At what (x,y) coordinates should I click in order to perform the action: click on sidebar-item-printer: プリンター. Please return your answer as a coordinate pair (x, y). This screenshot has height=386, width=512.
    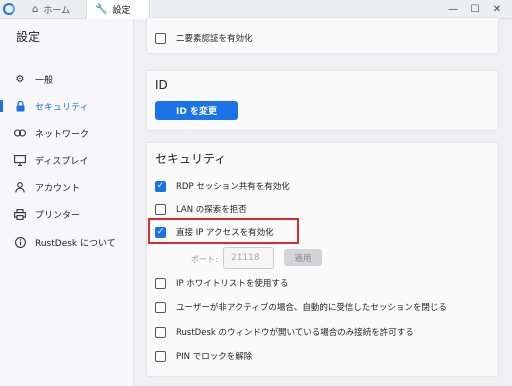
    Looking at the image, I should click on (67, 214).